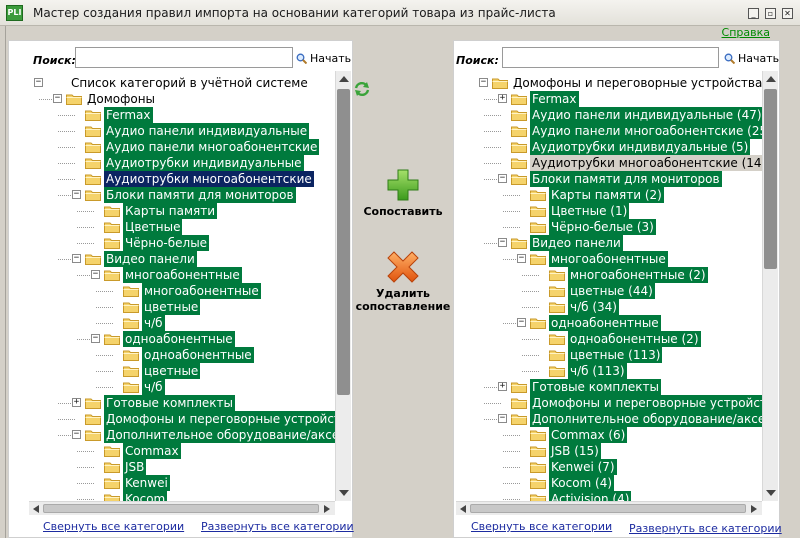 The height and width of the screenshot is (538, 800). Describe the element at coordinates (636, 115) in the screenshot. I see `tree-item: Аудио панели индивидуальные (47)` at that location.